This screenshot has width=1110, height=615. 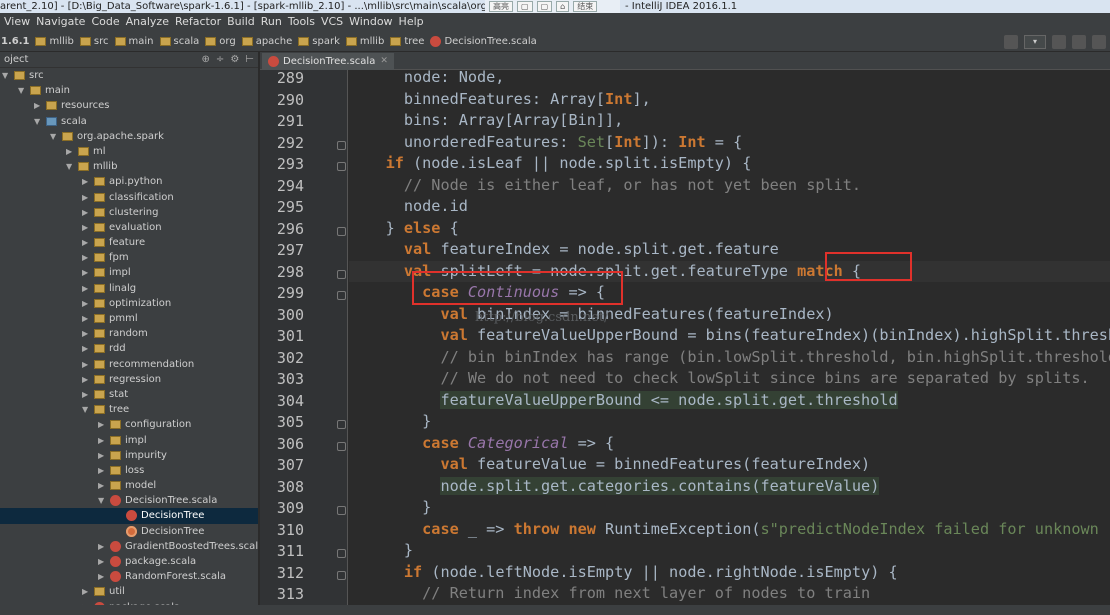 I want to click on tree-item: ▼ tree, so click(x=129, y=409).